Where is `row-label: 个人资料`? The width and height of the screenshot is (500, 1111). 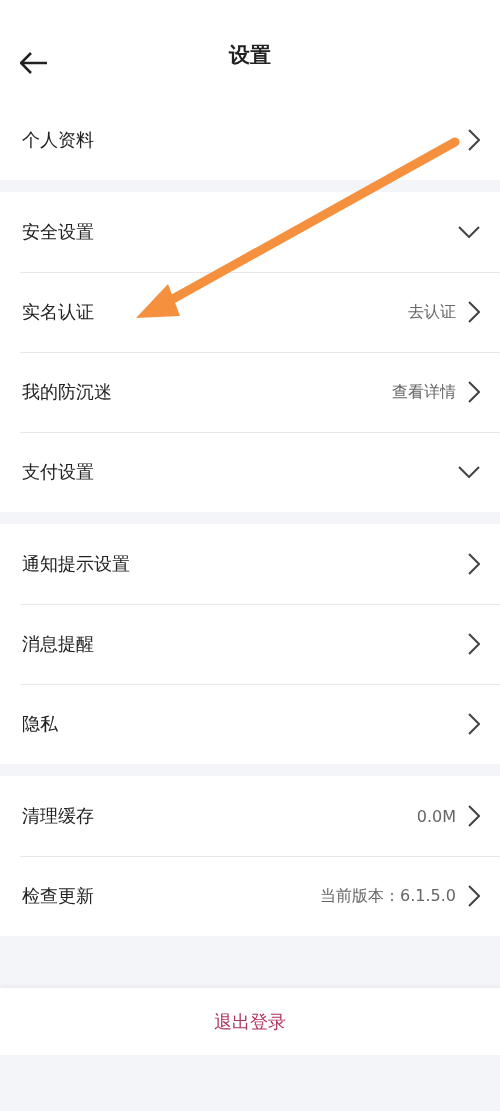 row-label: 个人资料 is located at coordinates (58, 140).